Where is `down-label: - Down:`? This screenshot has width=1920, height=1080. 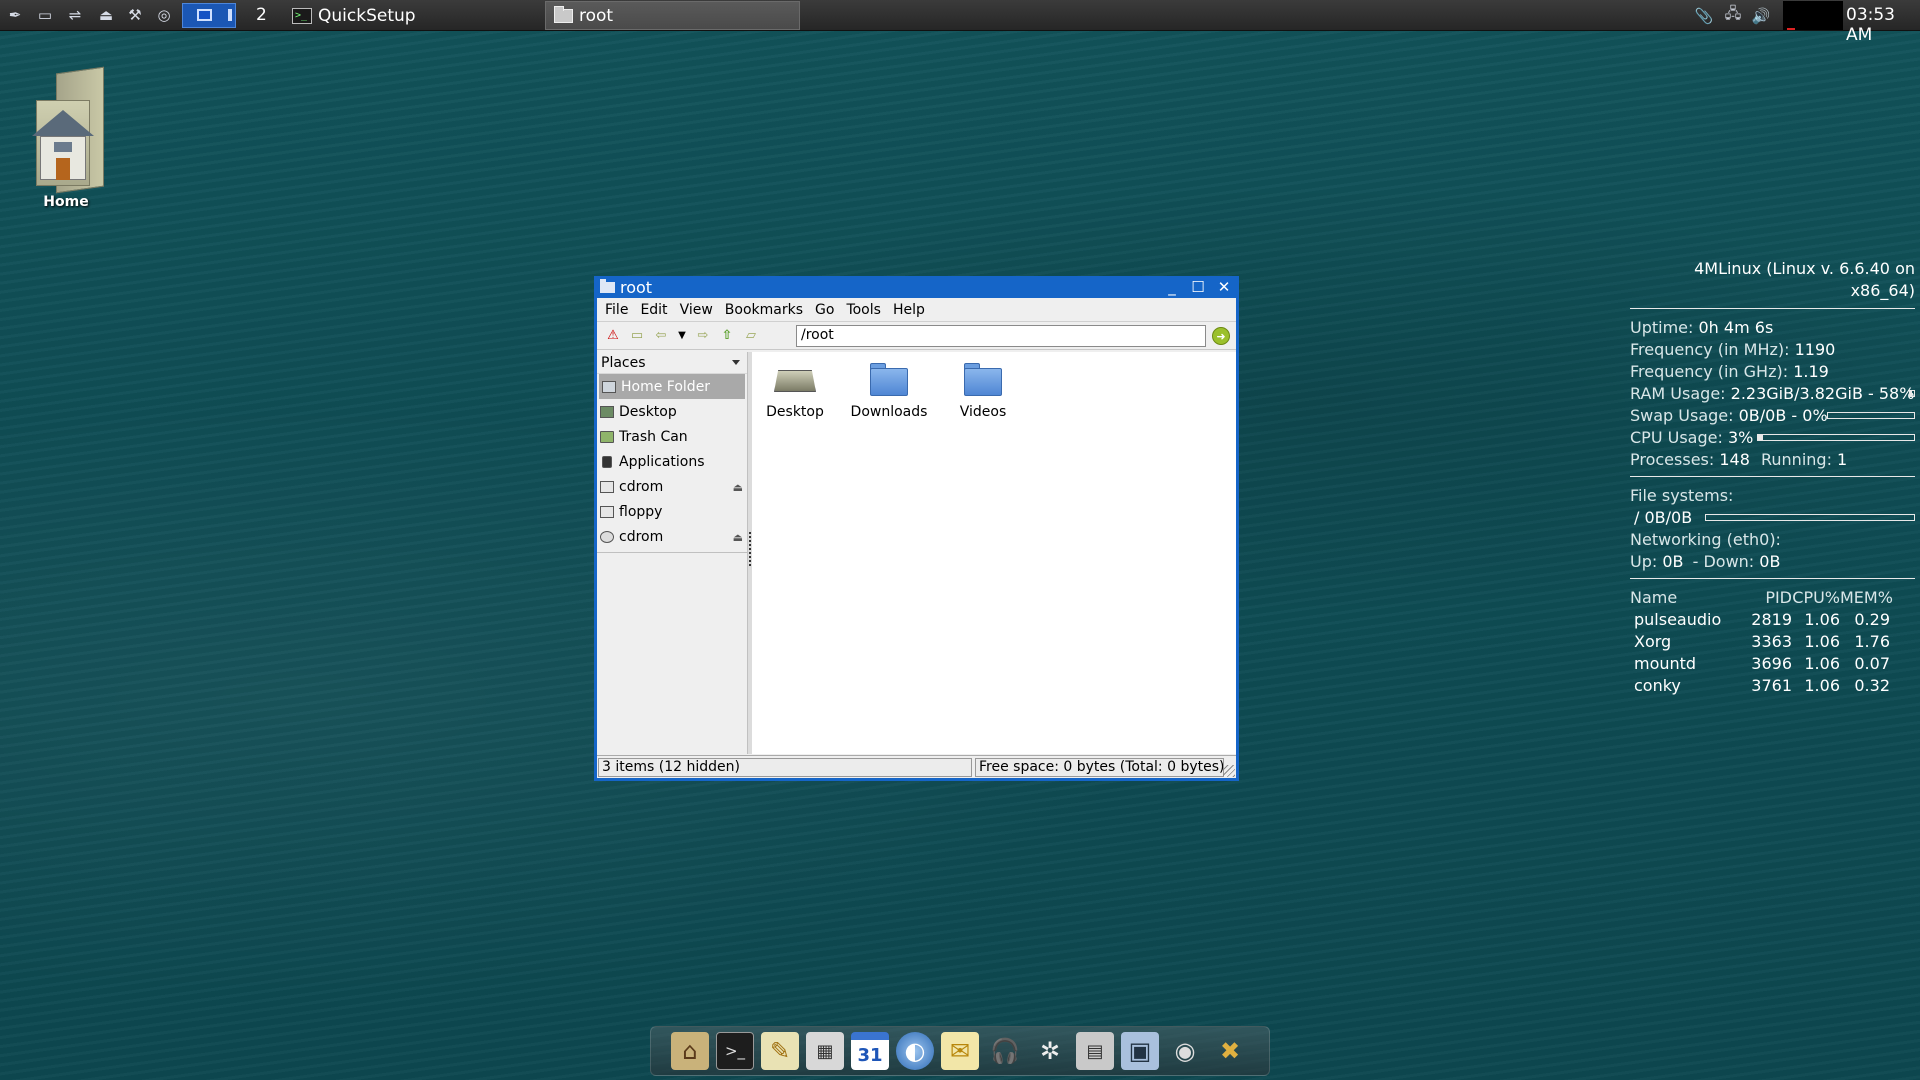 down-label: - Down: is located at coordinates (1723, 561).